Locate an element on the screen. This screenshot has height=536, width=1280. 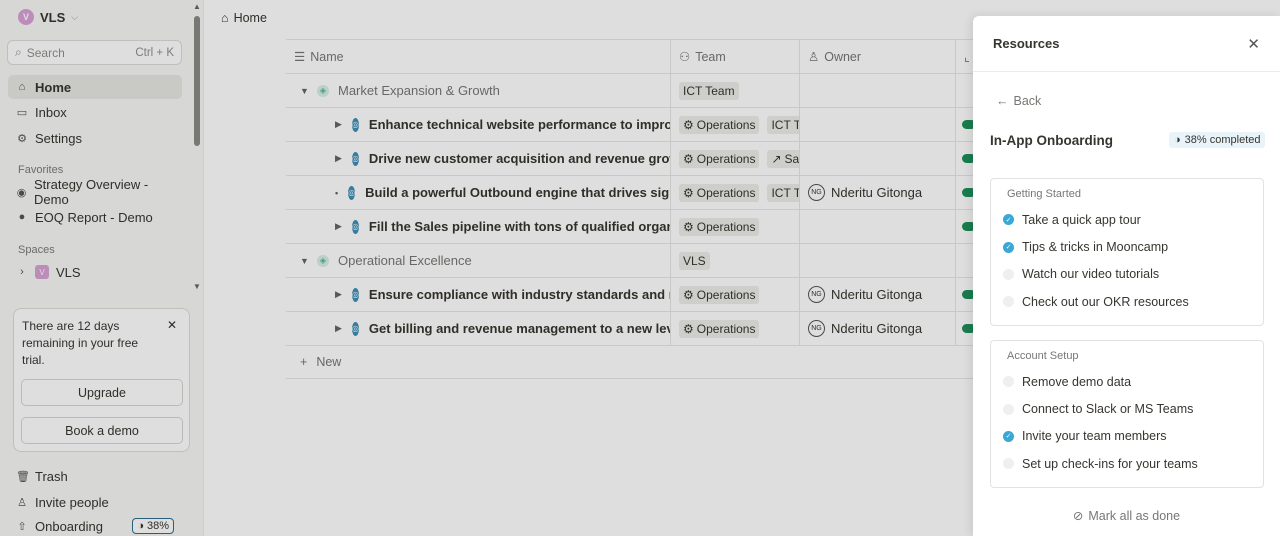
item-label: Watch our video tutorials is located at coordinates (1091, 274).